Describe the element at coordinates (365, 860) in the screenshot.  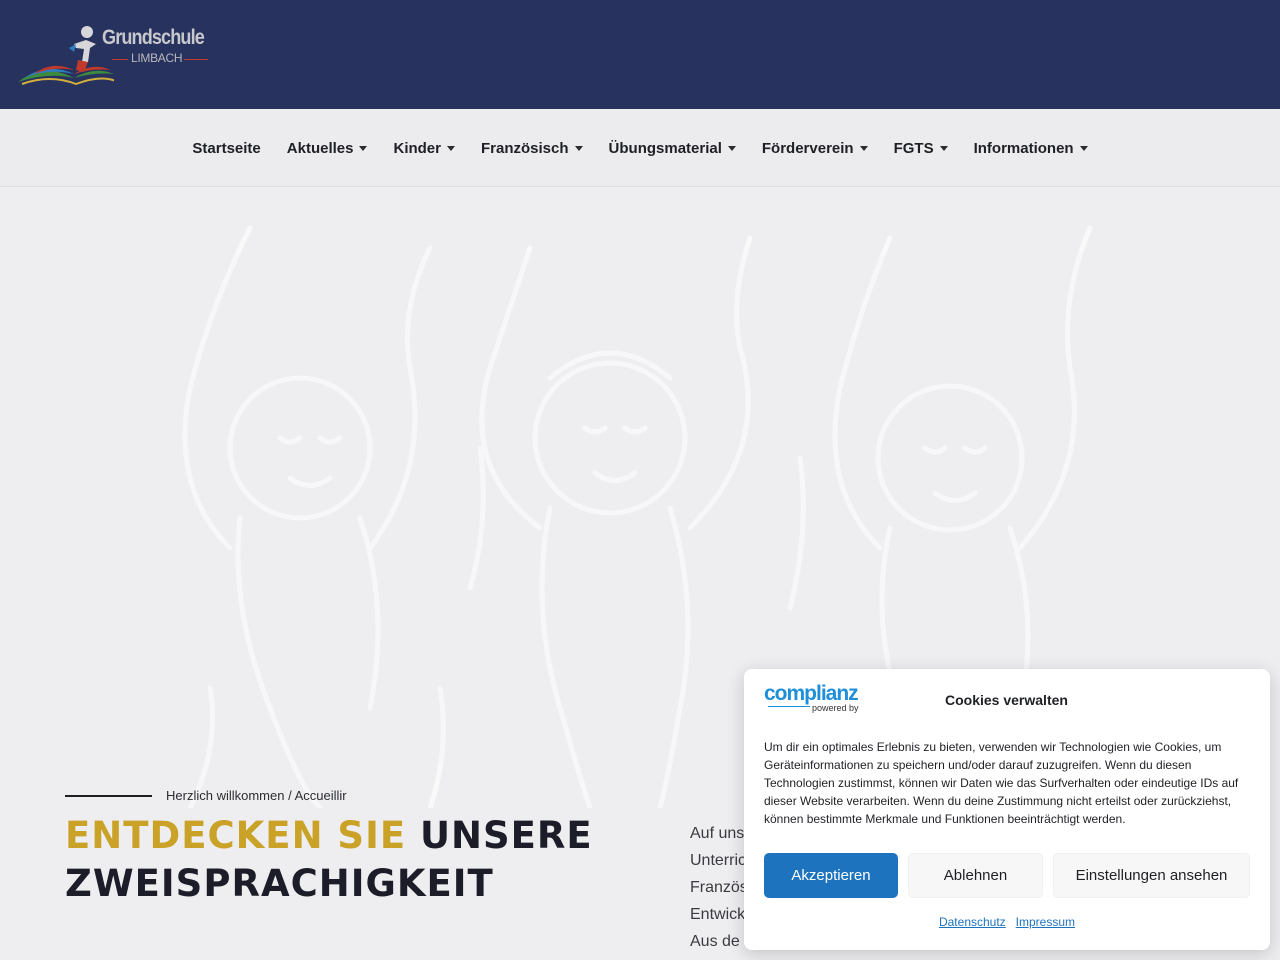
I see `hero-headline: ENTDECKEN SIE UNSERE ZWEISPRACHIGKEIT` at that location.